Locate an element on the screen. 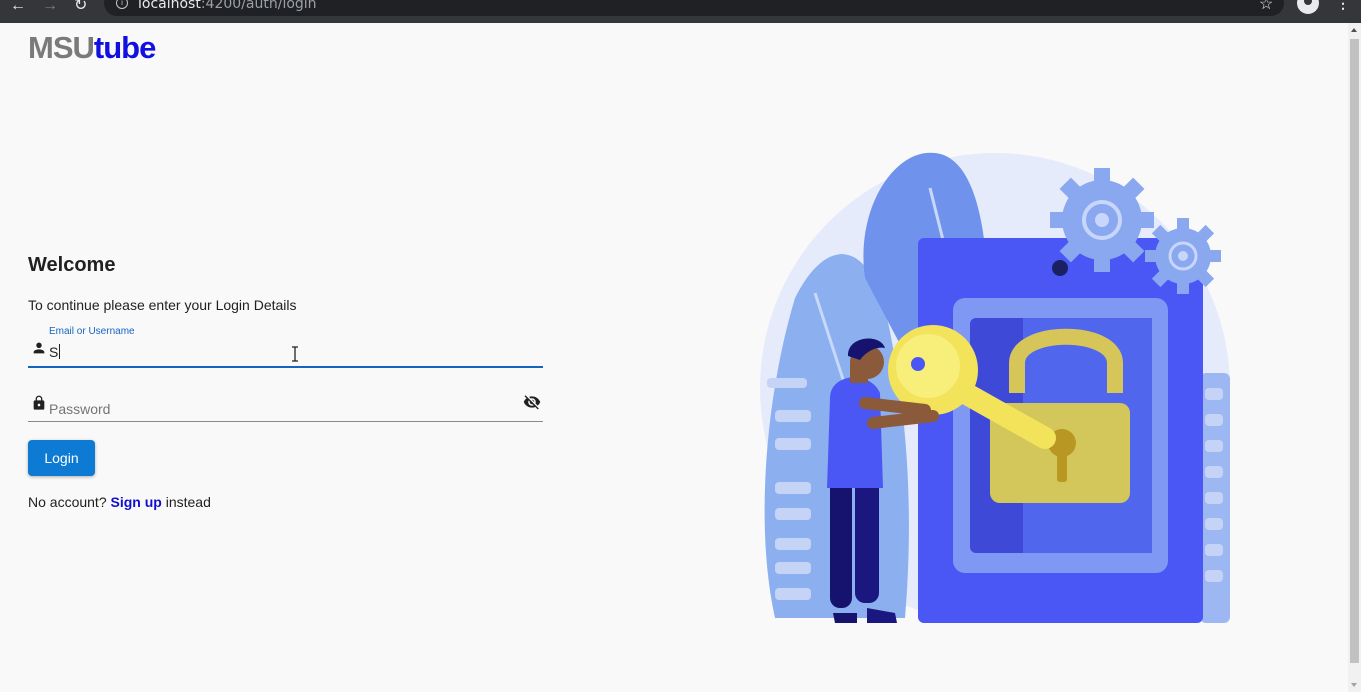  logo-tube: tube is located at coordinates (124, 47).